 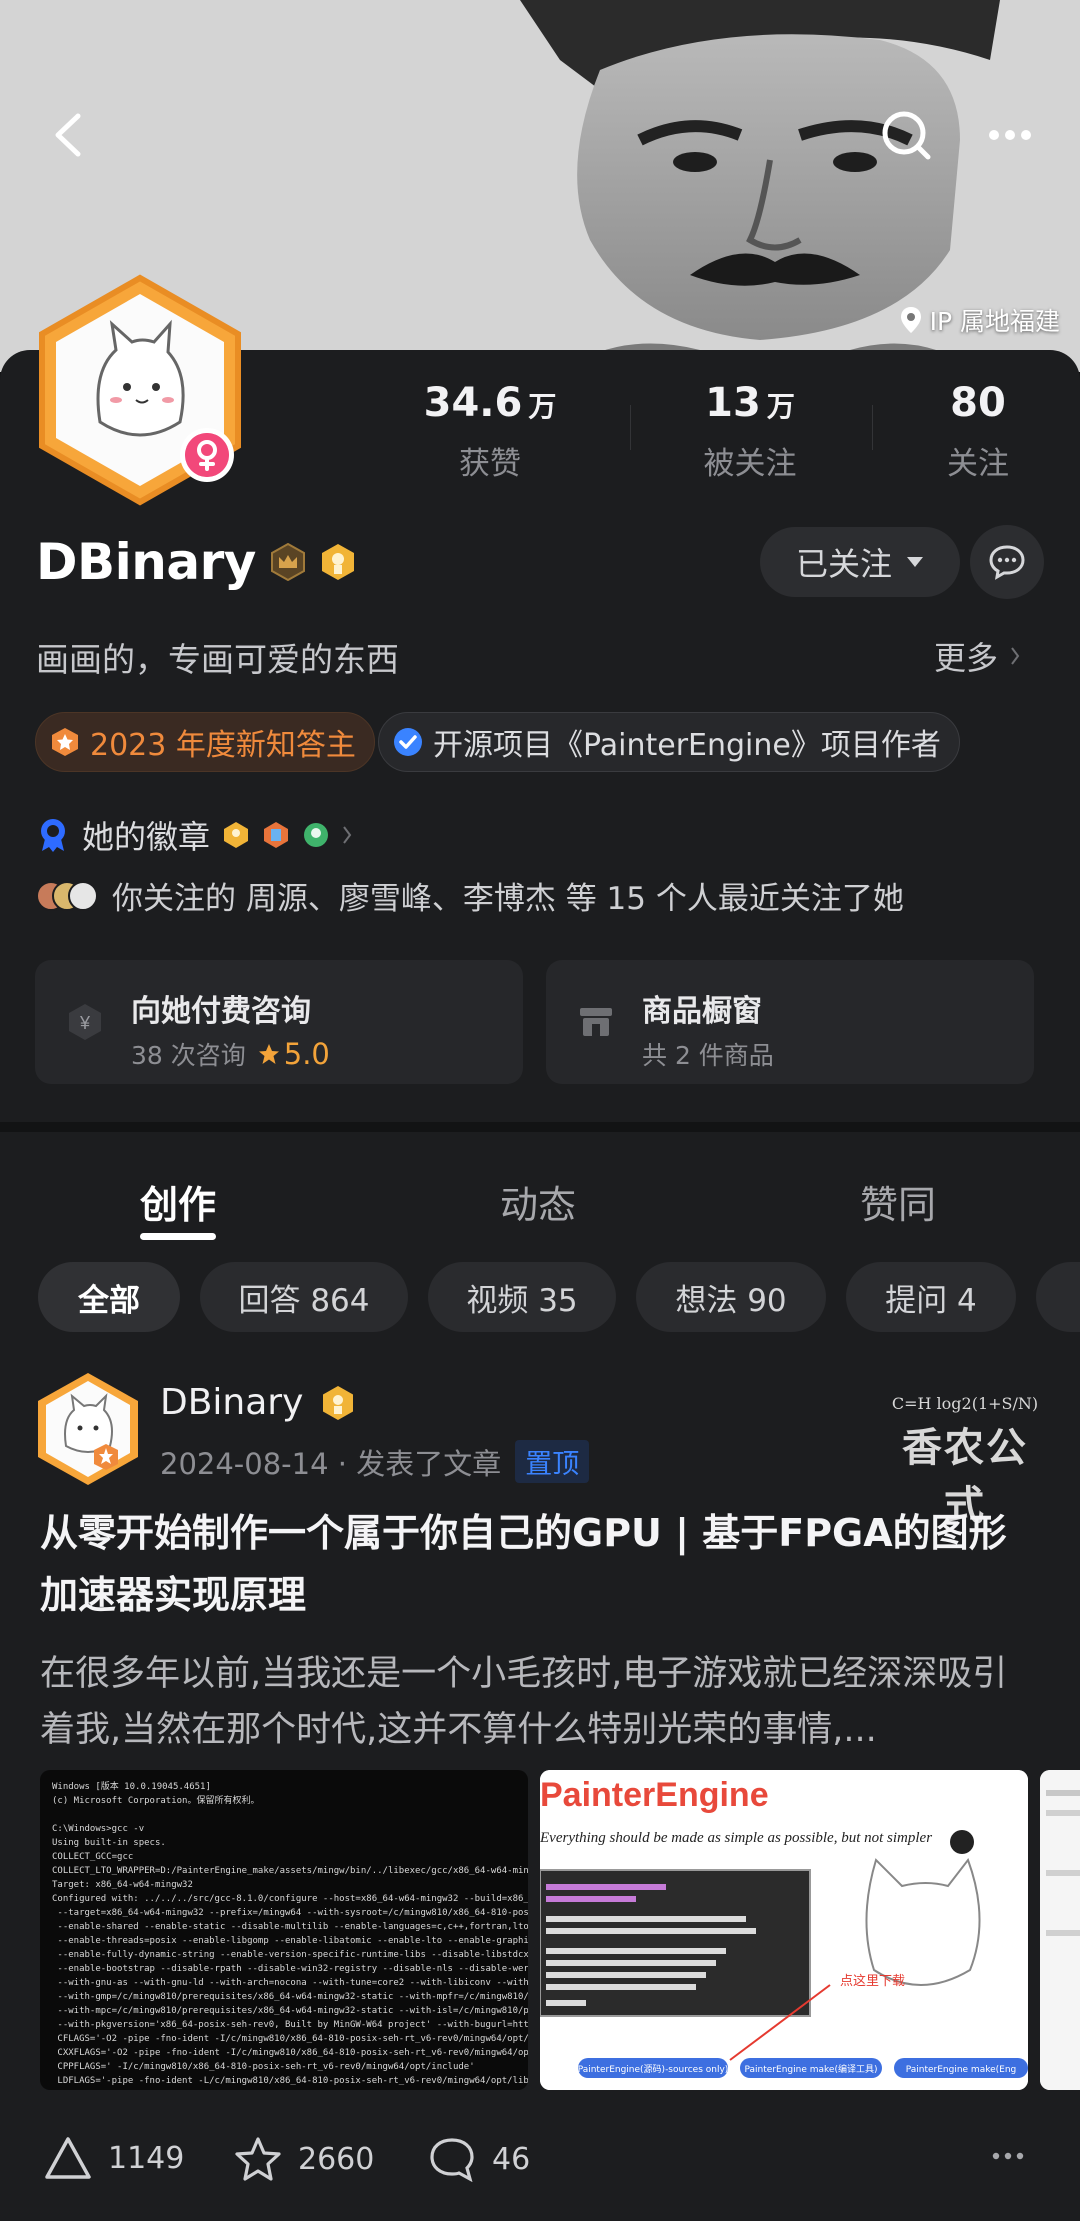 I want to click on stat-following: 80 关注, so click(x=978, y=431).